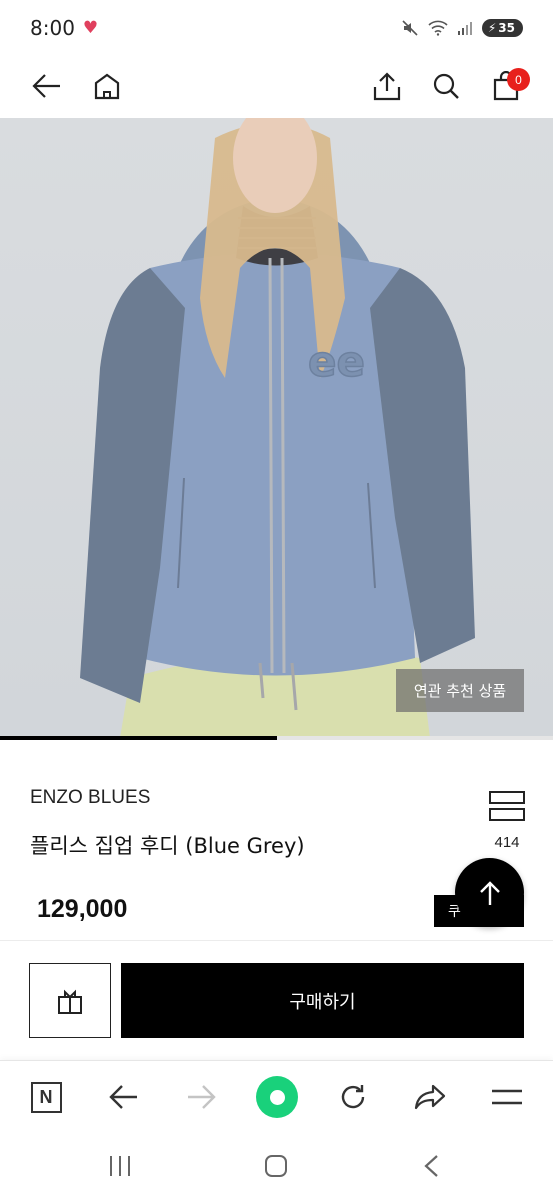 Image resolution: width=553 pixels, height=1200 pixels. I want to click on browser-forward-icon, so click(202, 1097).